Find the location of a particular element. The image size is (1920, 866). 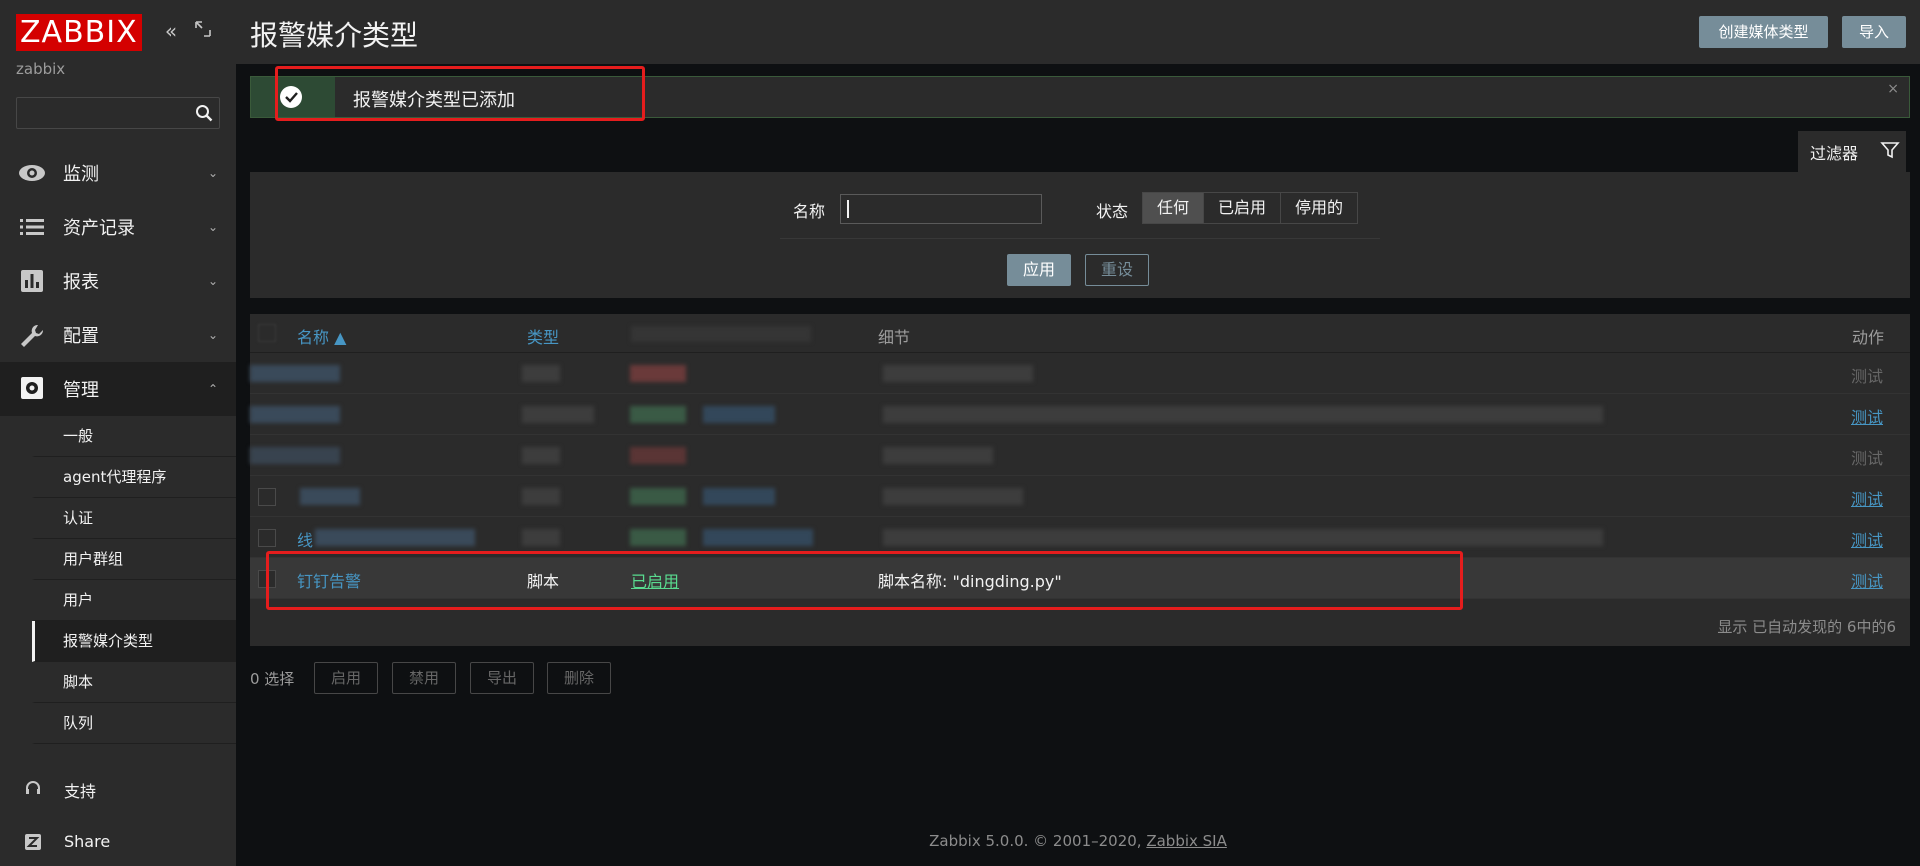

selected-count: 0 选择 is located at coordinates (272, 679).